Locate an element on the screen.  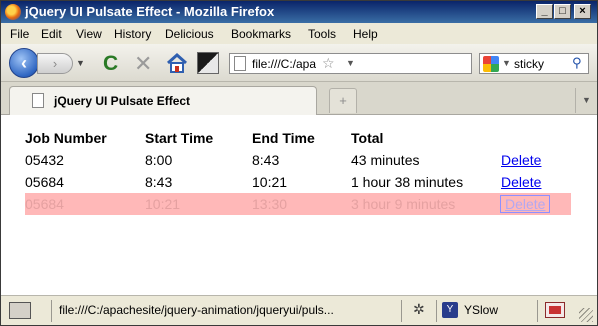
list-all-tabs-button: ▼ is located at coordinates (586, 100).